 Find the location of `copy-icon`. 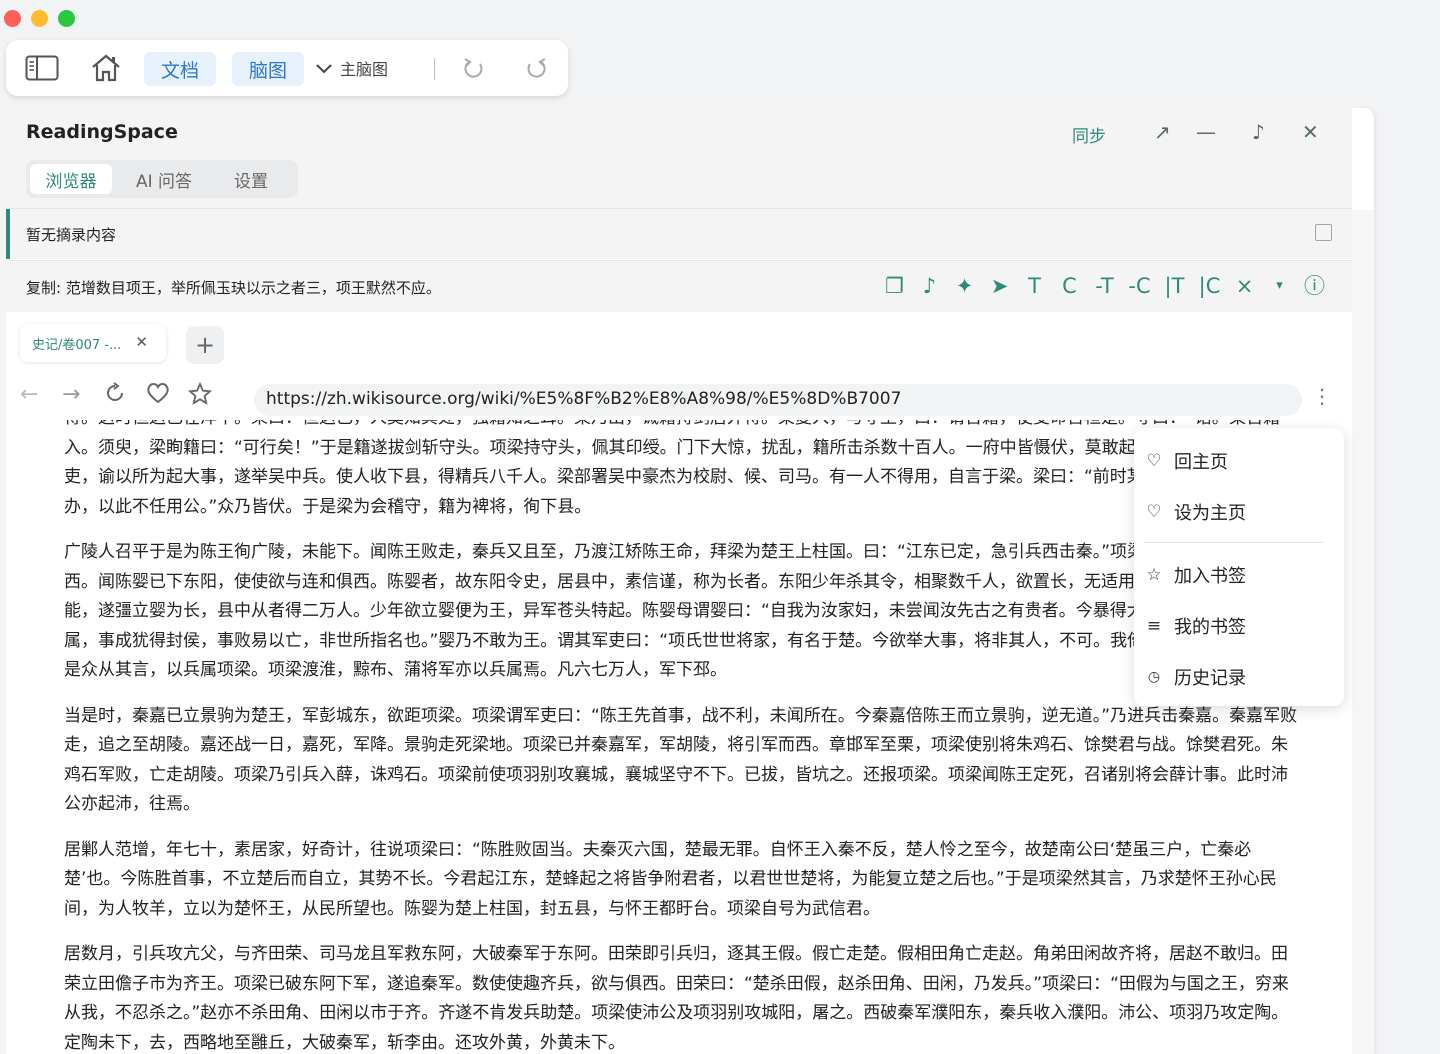

copy-icon is located at coordinates (1323, 232).